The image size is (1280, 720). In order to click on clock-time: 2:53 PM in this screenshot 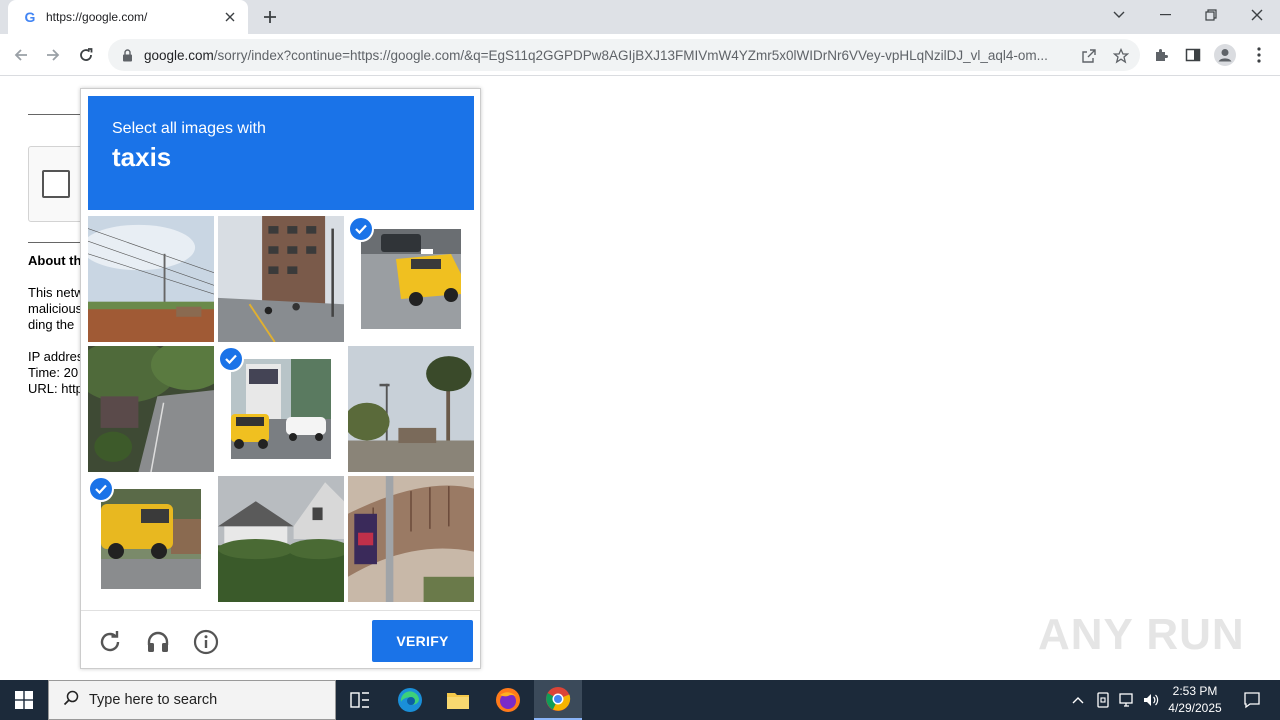, I will do `click(1195, 691)`.